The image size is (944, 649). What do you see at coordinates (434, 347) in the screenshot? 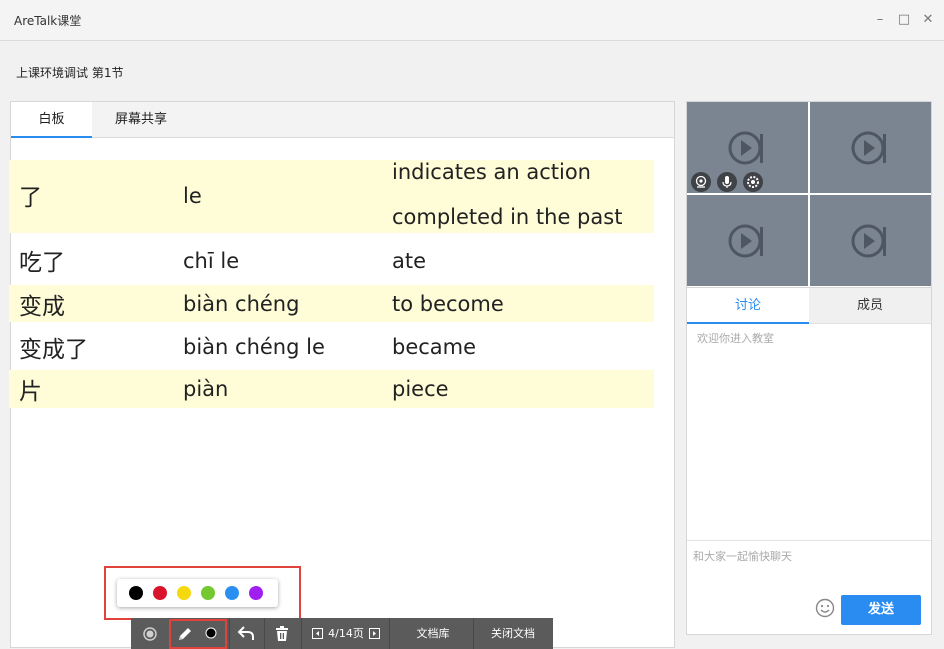
I see `english-cell: became` at bounding box center [434, 347].